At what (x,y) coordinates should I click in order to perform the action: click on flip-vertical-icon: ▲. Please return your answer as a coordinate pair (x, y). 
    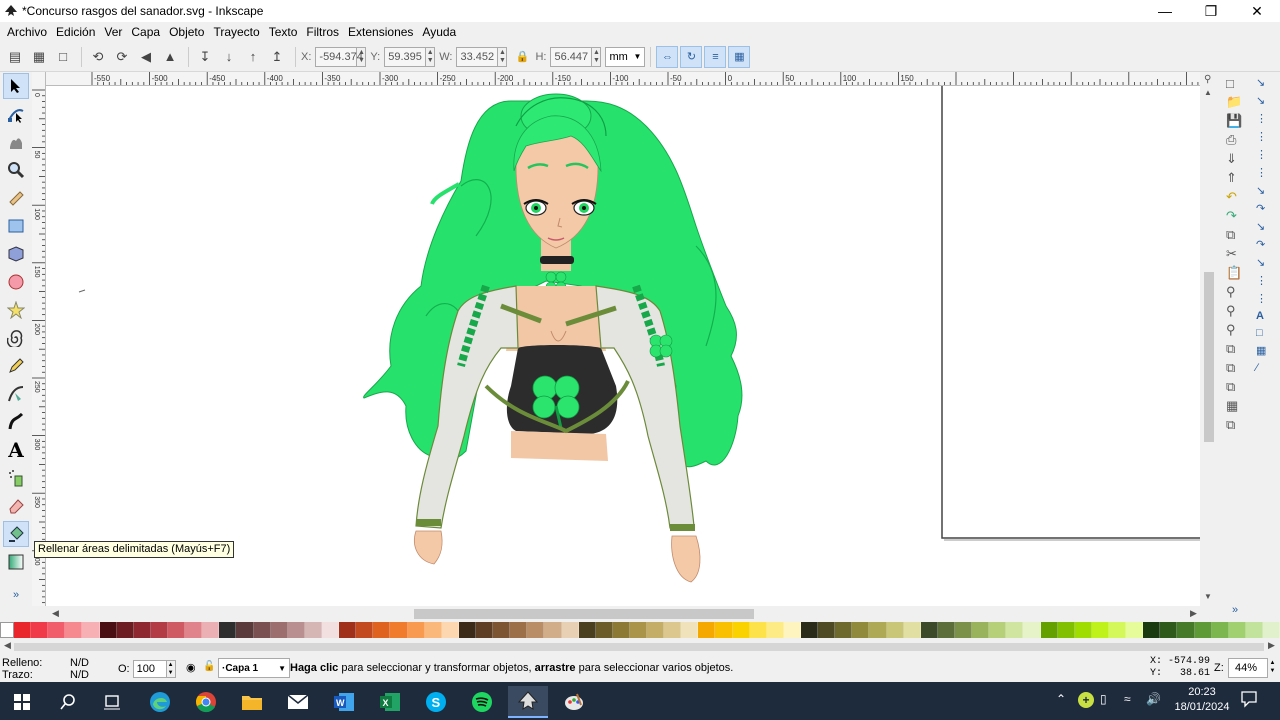
    Looking at the image, I should click on (170, 57).